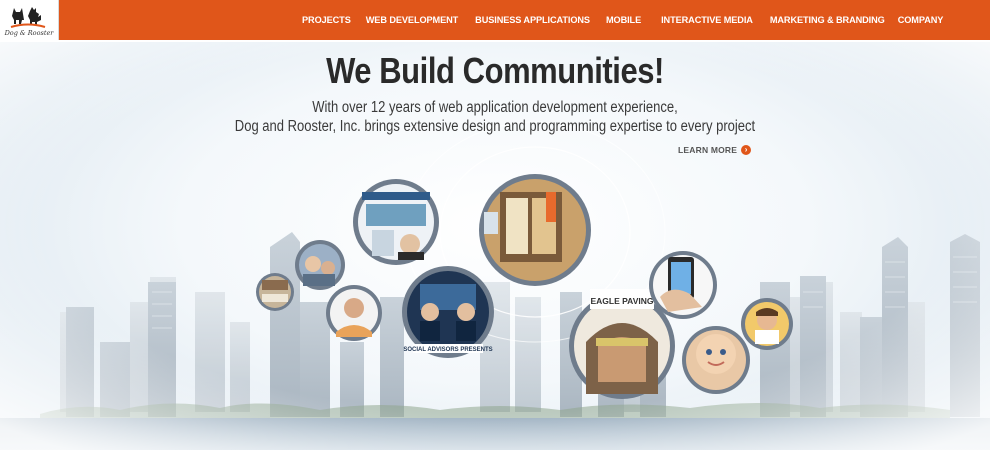  What do you see at coordinates (448, 312) in the screenshot?
I see `financial-advisors-bubble: SOCIAL ADVISORS PRESENTS` at bounding box center [448, 312].